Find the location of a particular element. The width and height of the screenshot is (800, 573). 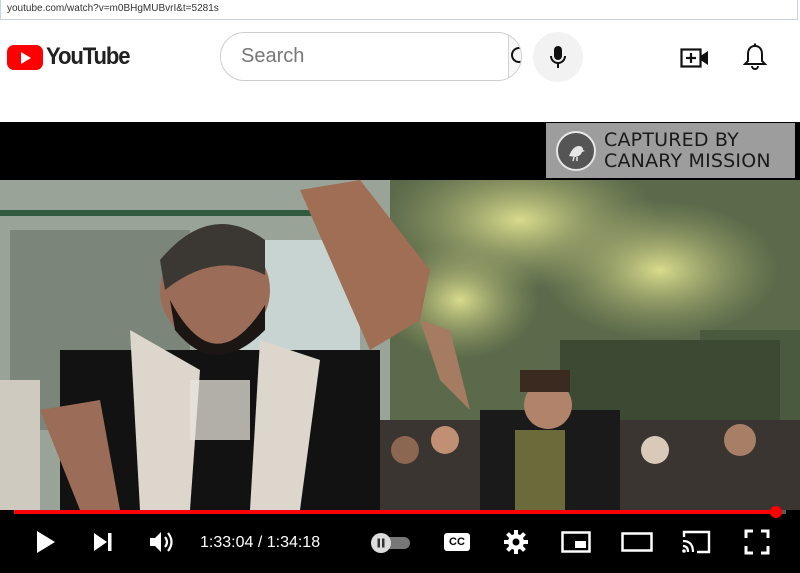

bell-icon is located at coordinates (755, 56).